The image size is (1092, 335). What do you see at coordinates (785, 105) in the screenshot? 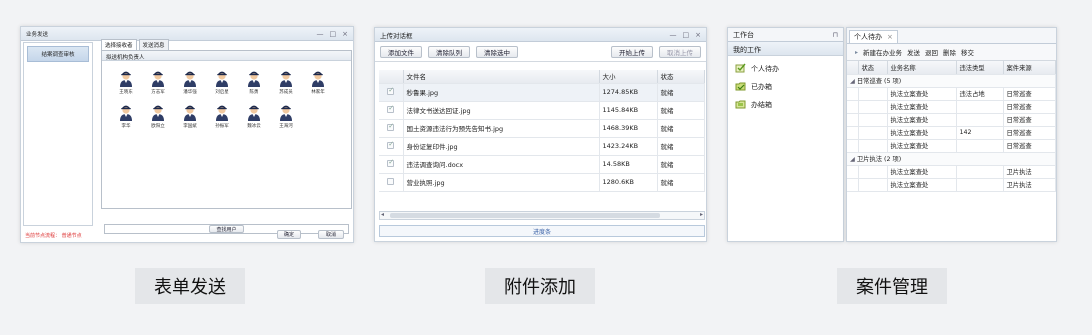
I see `workbench-item: 办结箱` at bounding box center [785, 105].